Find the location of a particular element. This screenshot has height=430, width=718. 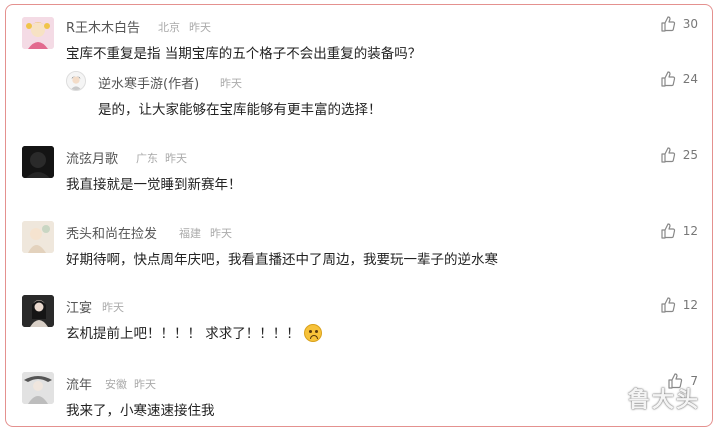

watermark: 鲁大头 is located at coordinates (663, 400).